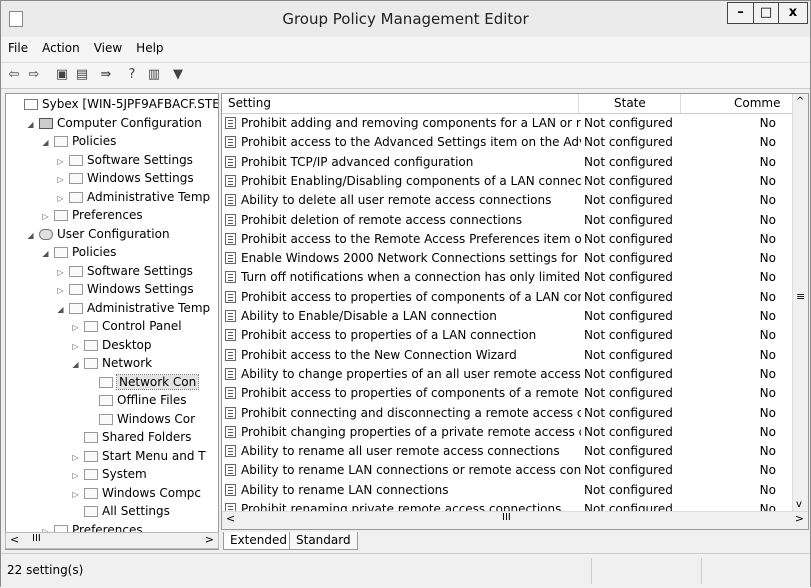 The image size is (811, 588). I want to click on tree-computer-software-settings: ▷ Software Settings, so click(124, 160).